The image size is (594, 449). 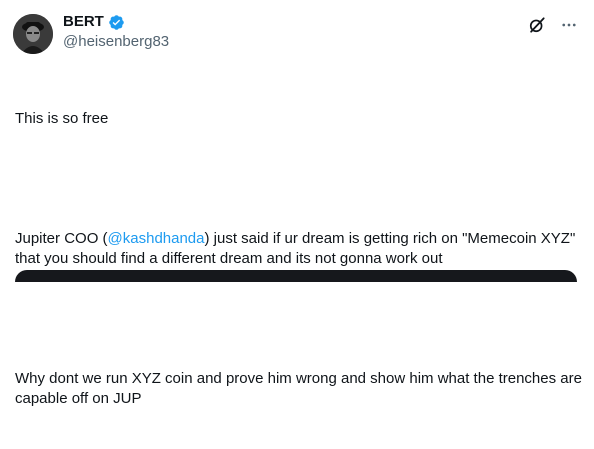 What do you see at coordinates (569, 25) in the screenshot?
I see `more-icon` at bounding box center [569, 25].